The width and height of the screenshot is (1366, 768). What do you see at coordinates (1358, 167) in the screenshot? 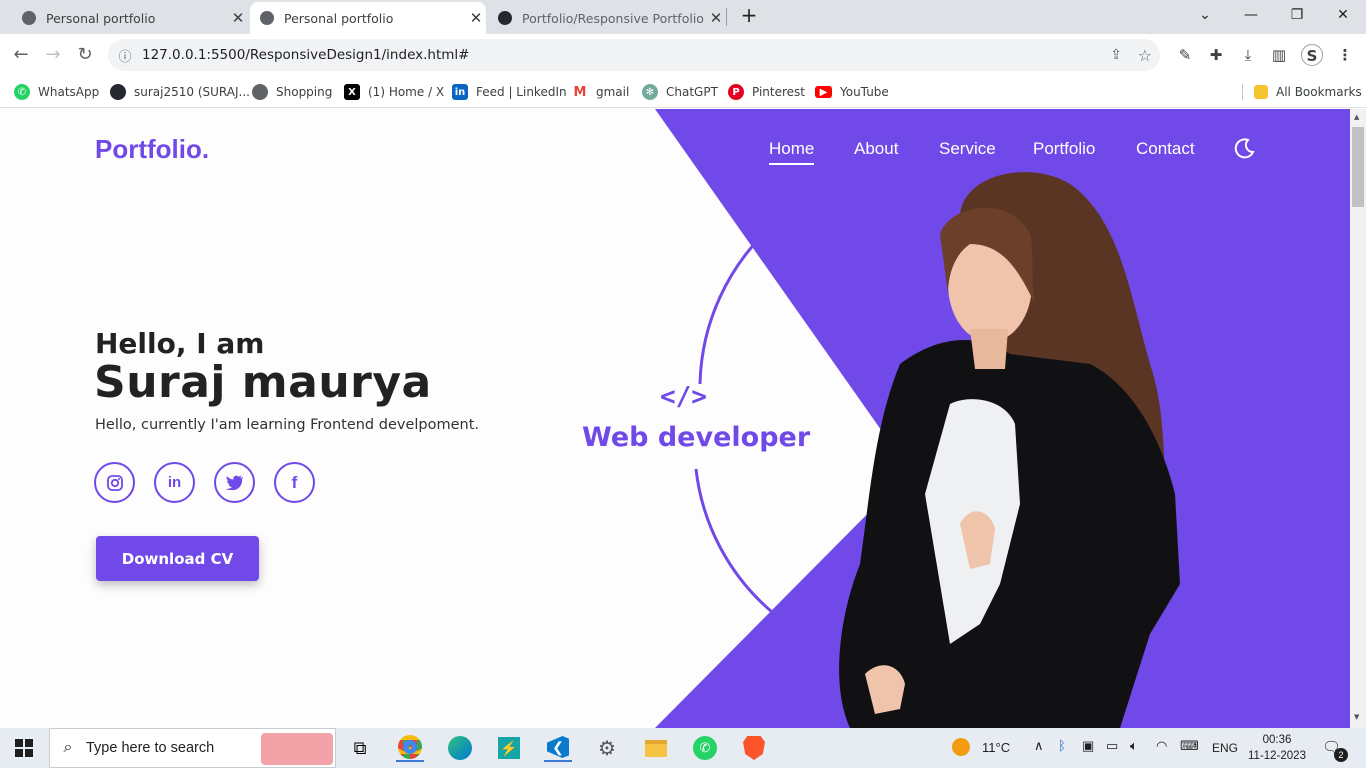
I see `scrollbar-thumb` at bounding box center [1358, 167].